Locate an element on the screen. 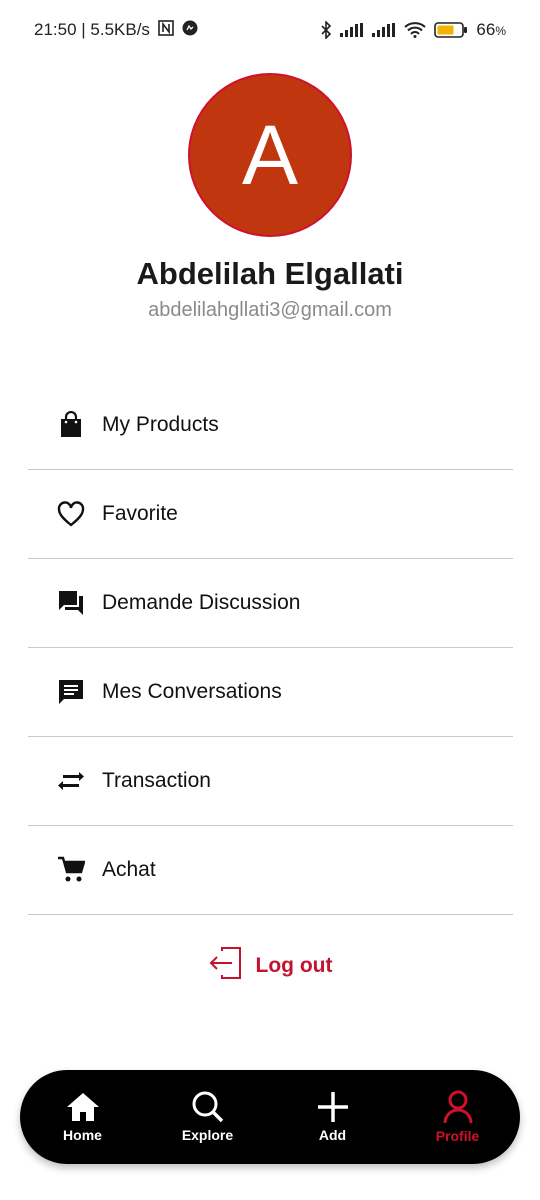  battery-icon is located at coordinates (451, 30).